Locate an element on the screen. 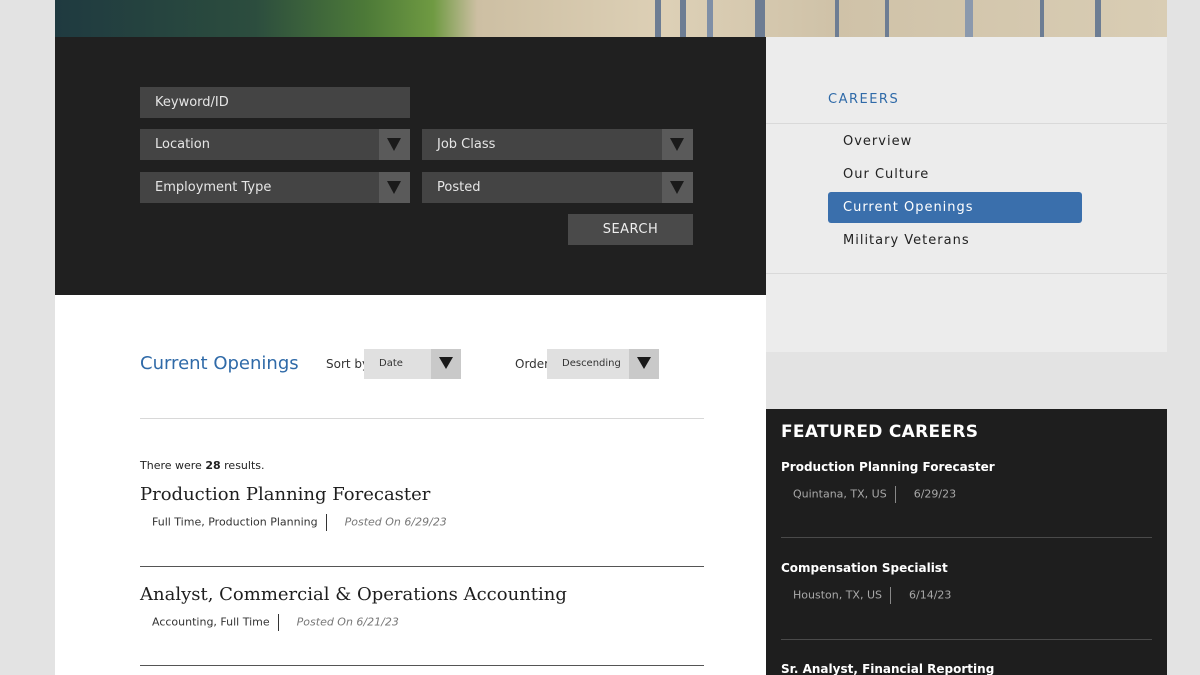  employment-type-select: Employment Type is located at coordinates (275, 187).